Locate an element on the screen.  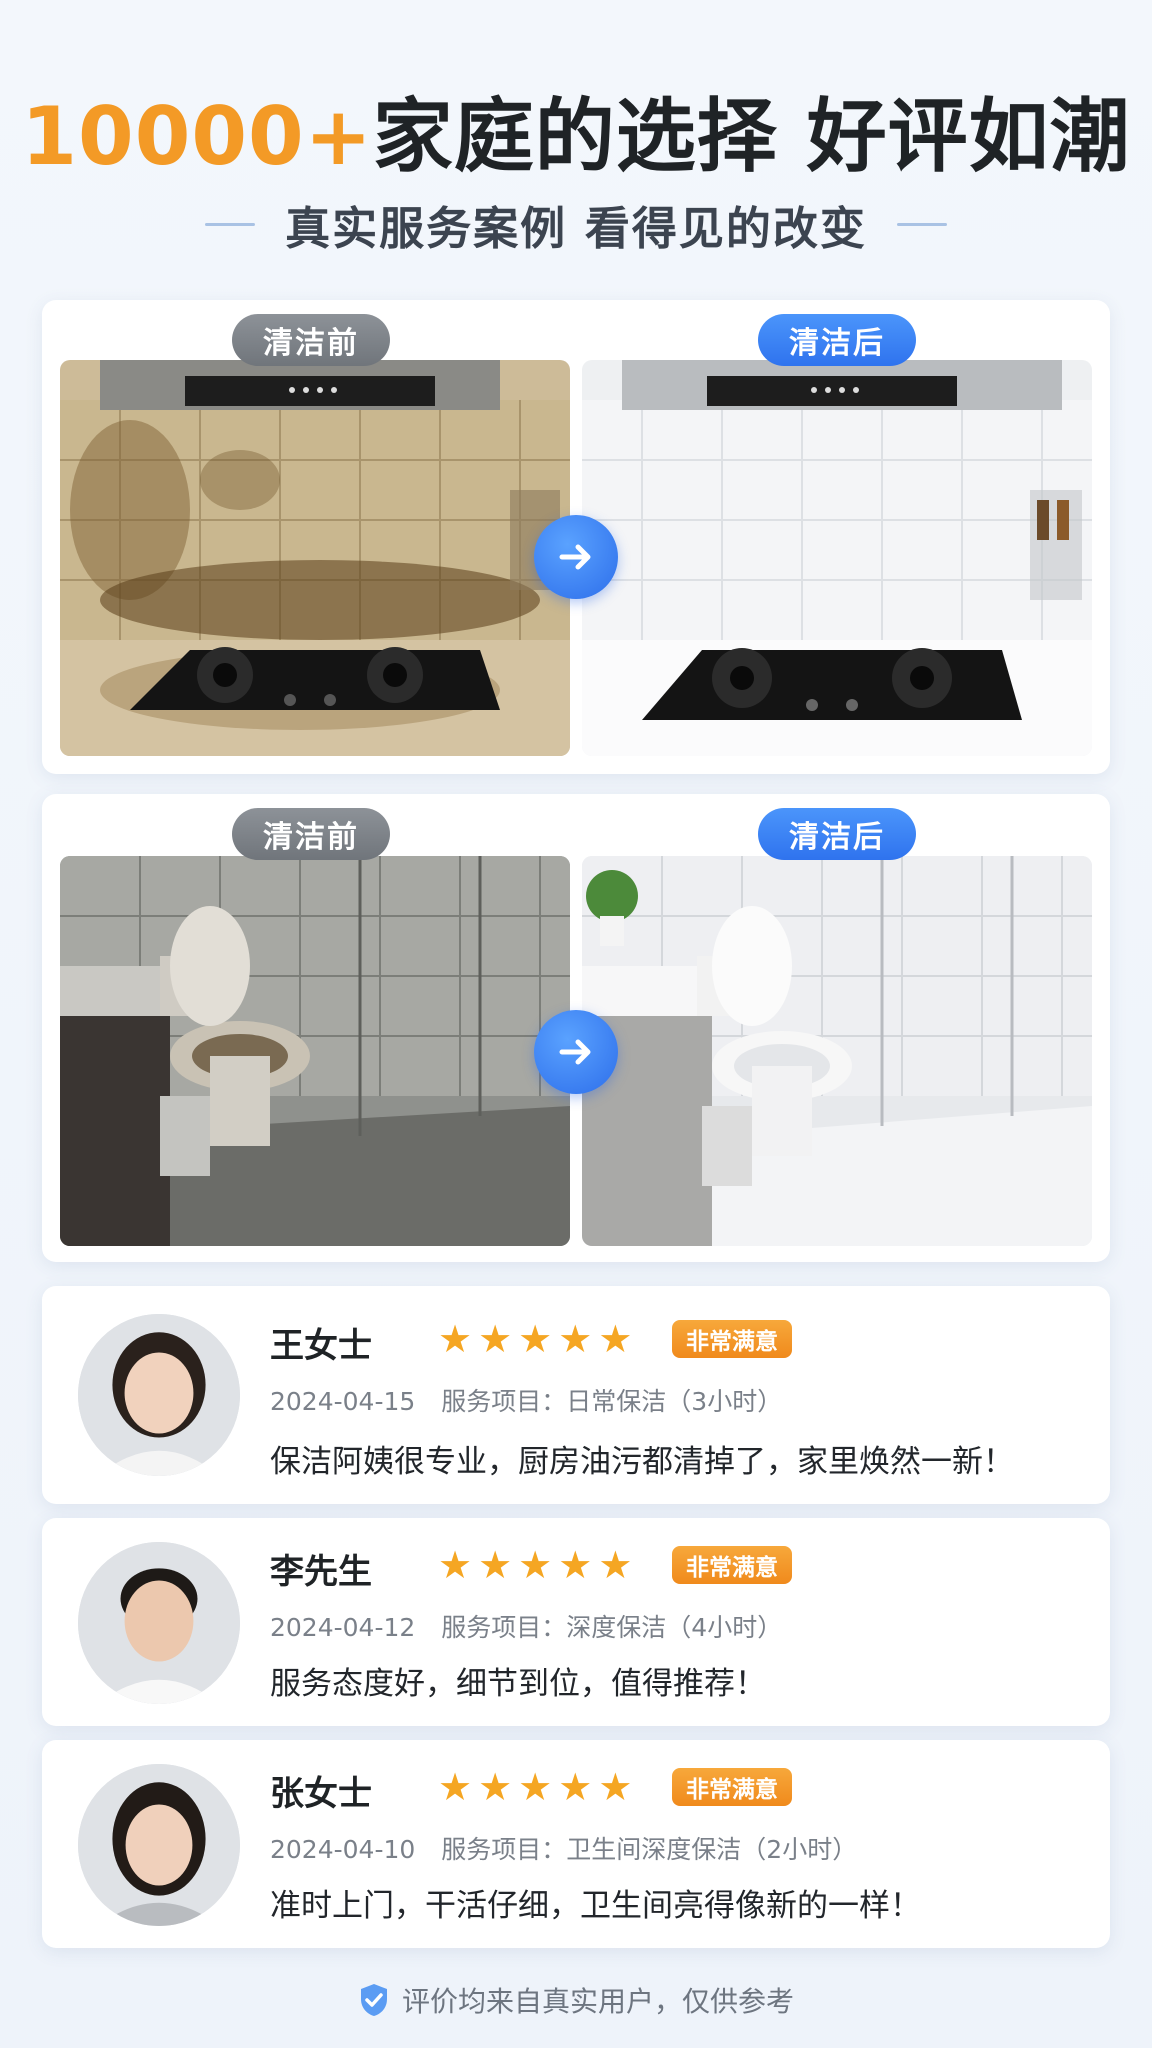
kitchen-after-label: 清洁后 is located at coordinates (837, 340).